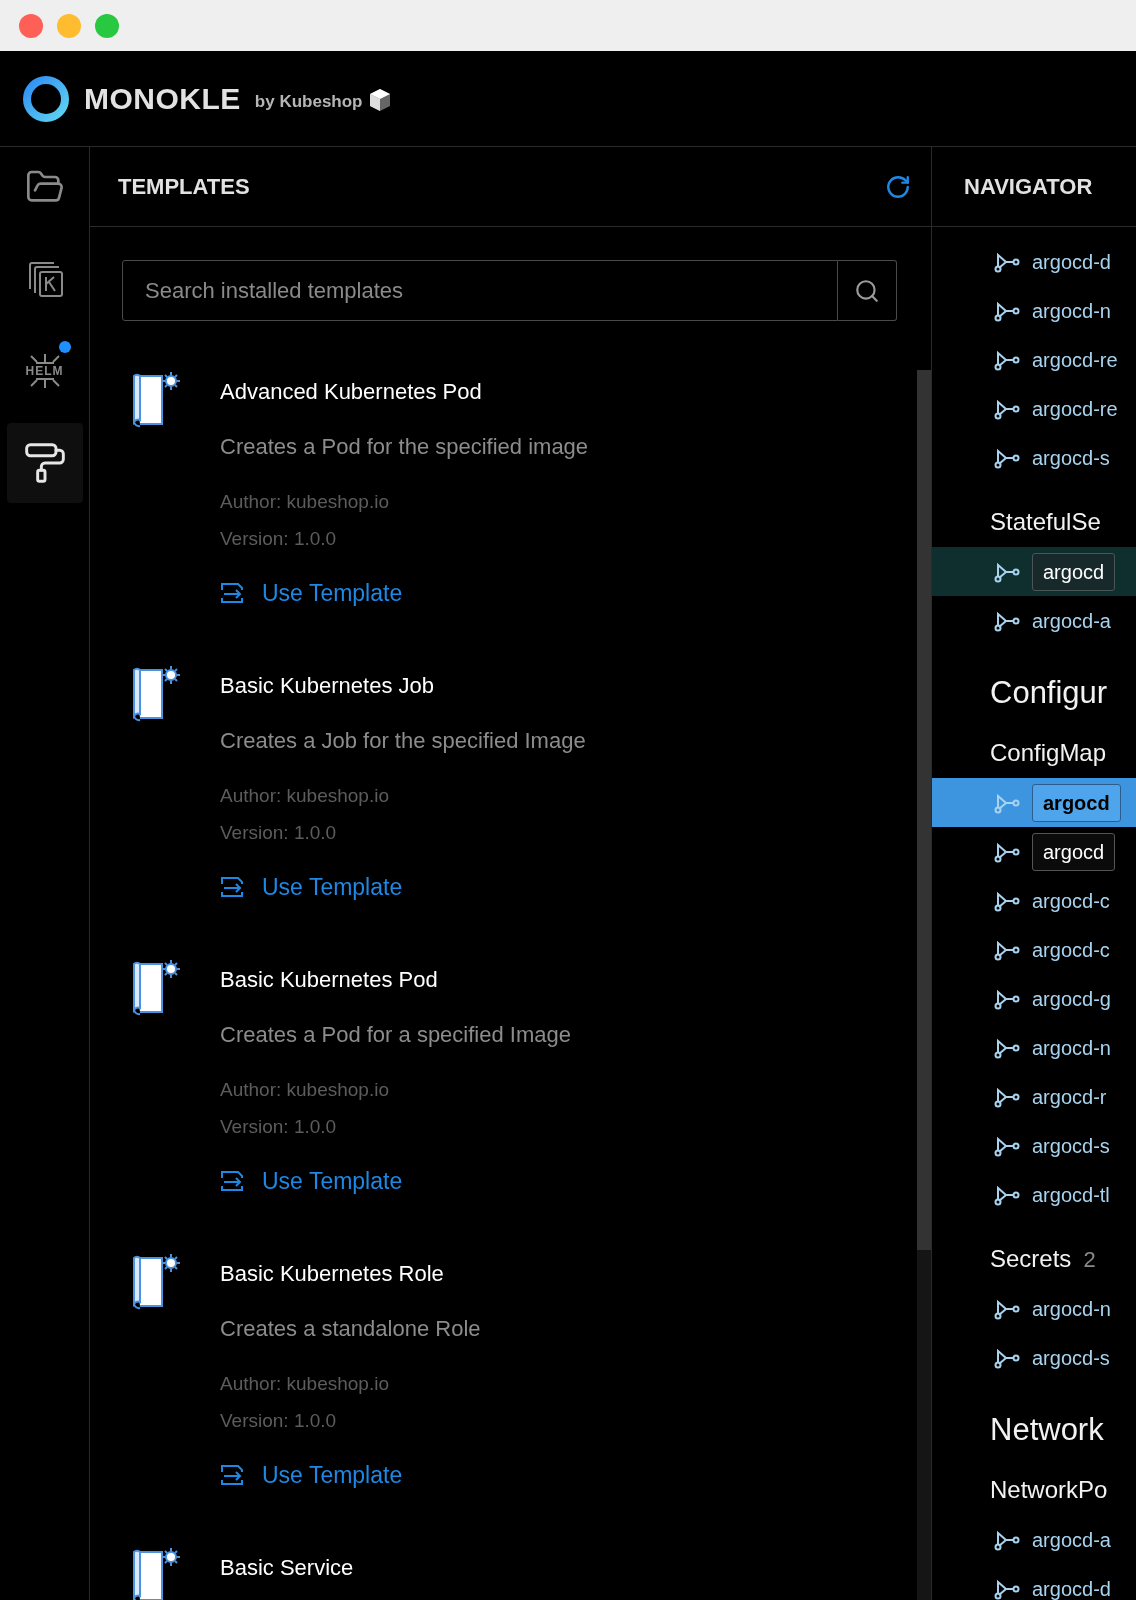 This screenshot has width=1136, height=1600. What do you see at coordinates (924, 810) in the screenshot?
I see `scrollbar-thumb` at bounding box center [924, 810].